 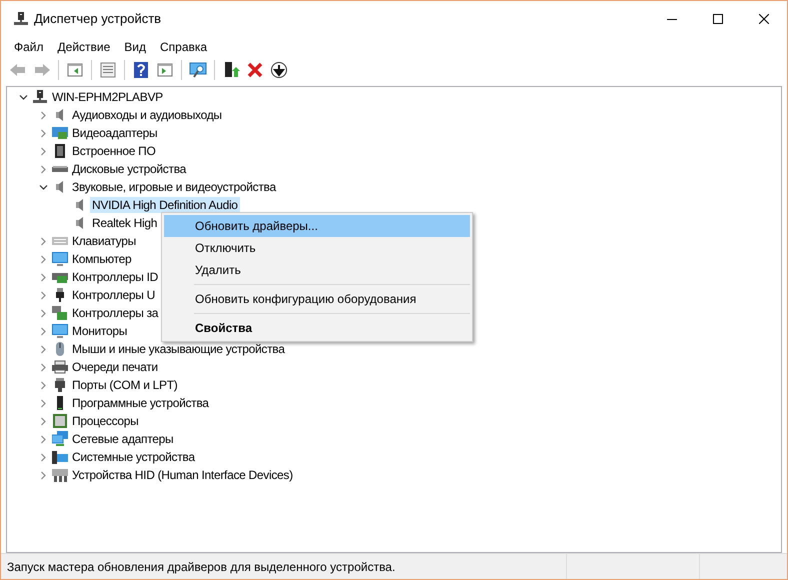 I want to click on menu-item: Вид, so click(x=135, y=47).